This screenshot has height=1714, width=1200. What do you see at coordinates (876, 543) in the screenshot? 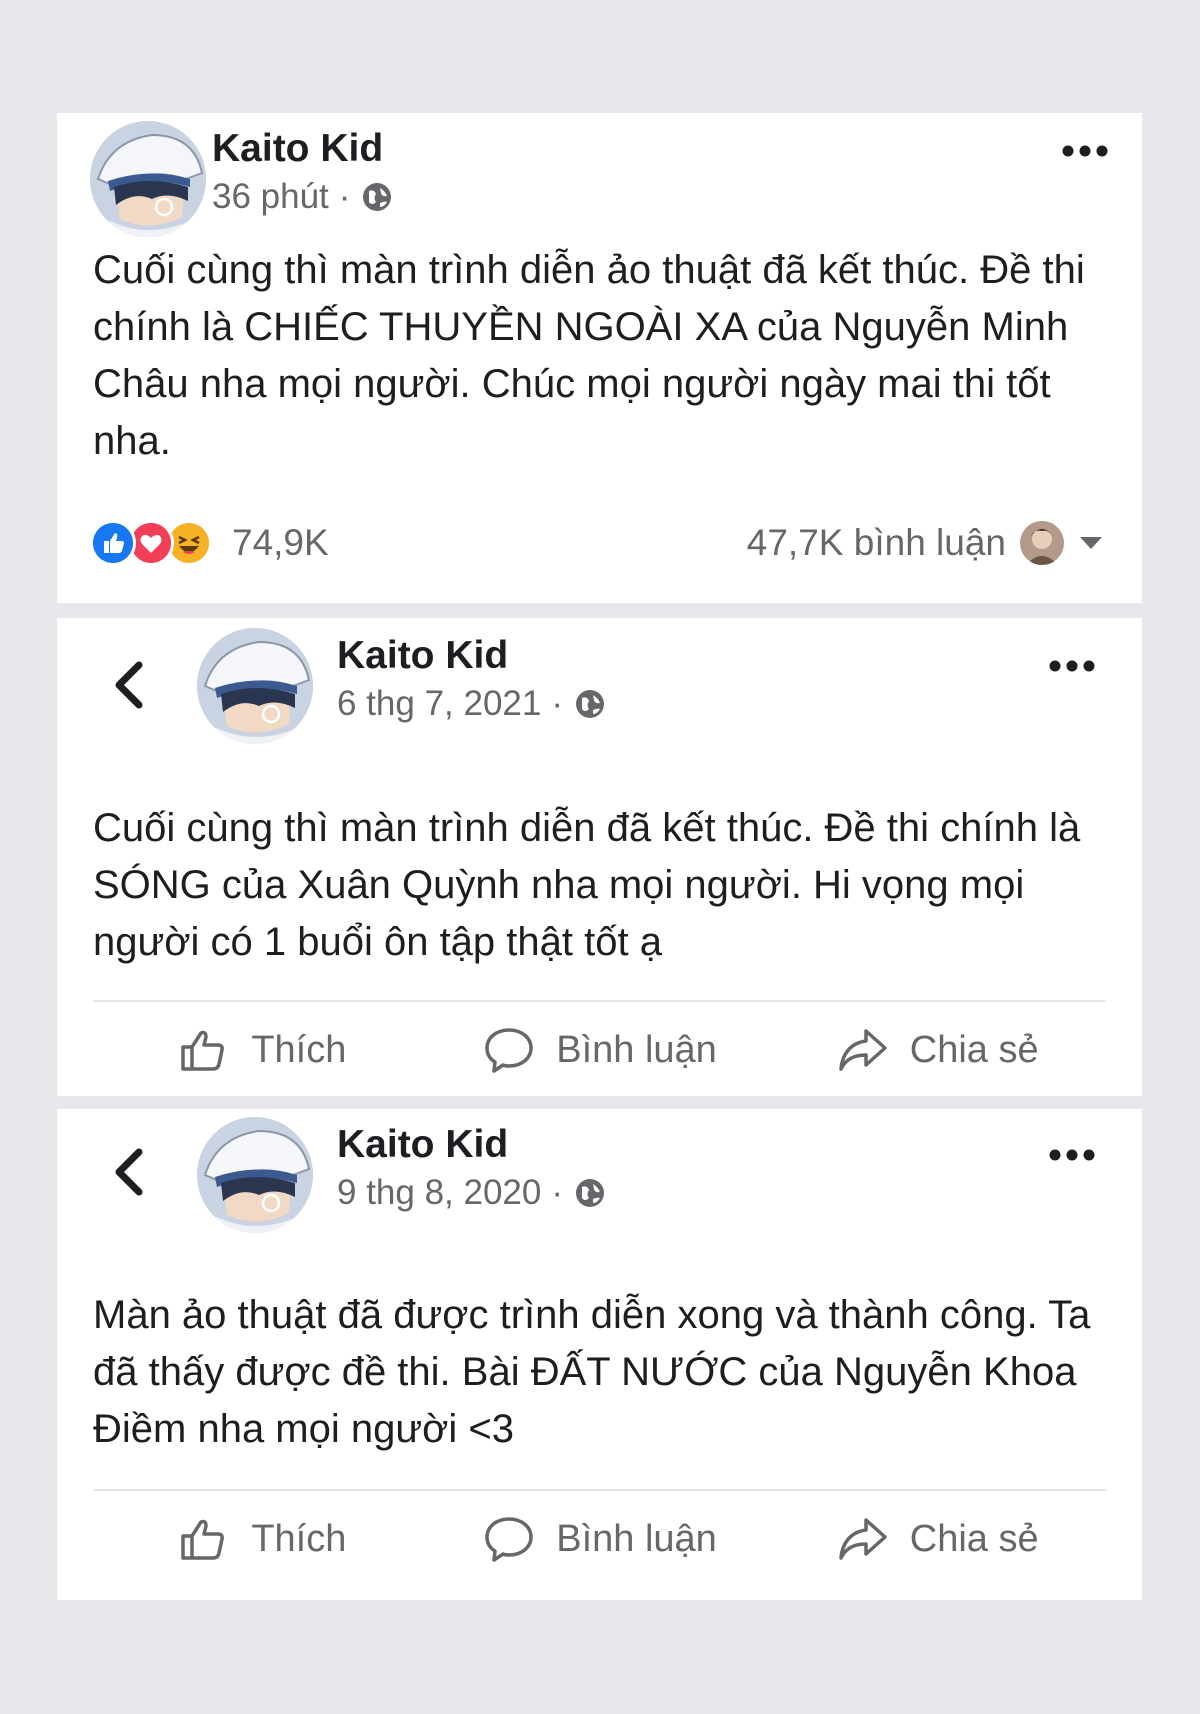
I see `comment-count: 47,7K bình luận` at bounding box center [876, 543].